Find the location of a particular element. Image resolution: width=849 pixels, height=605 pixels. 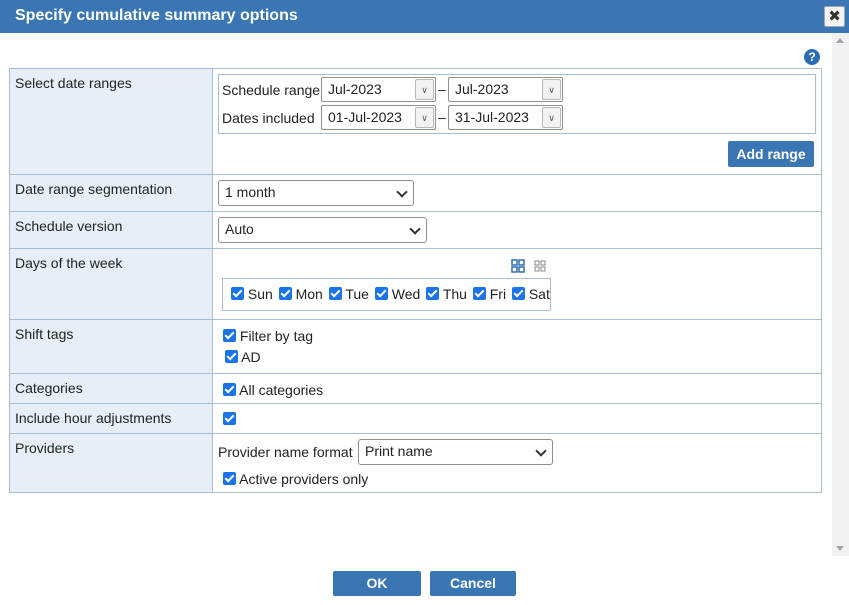

vertical-scrollbar is located at coordinates (840, 294).